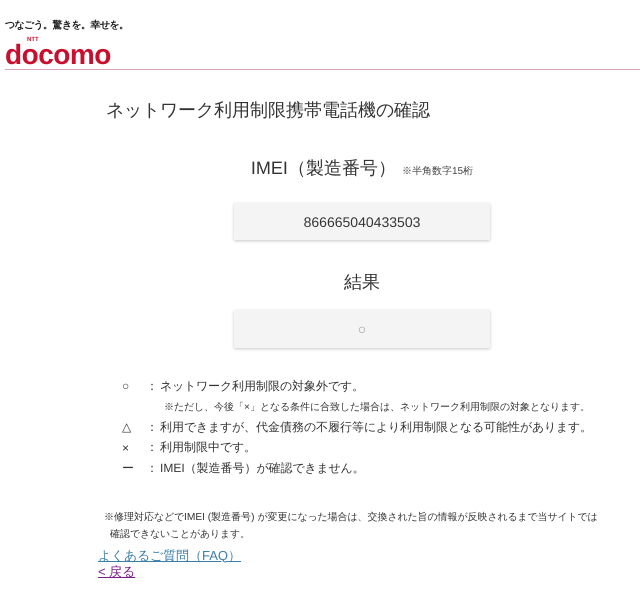 This screenshot has height=613, width=640. Describe the element at coordinates (170, 556) in the screenshot. I see `link: よくあるご質問（FAQ）` at that location.